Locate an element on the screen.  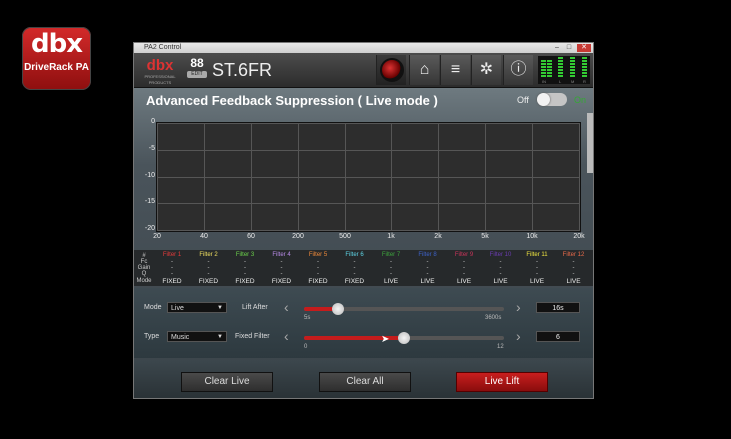
filter-name: Filter 9 is located at coordinates (464, 255).